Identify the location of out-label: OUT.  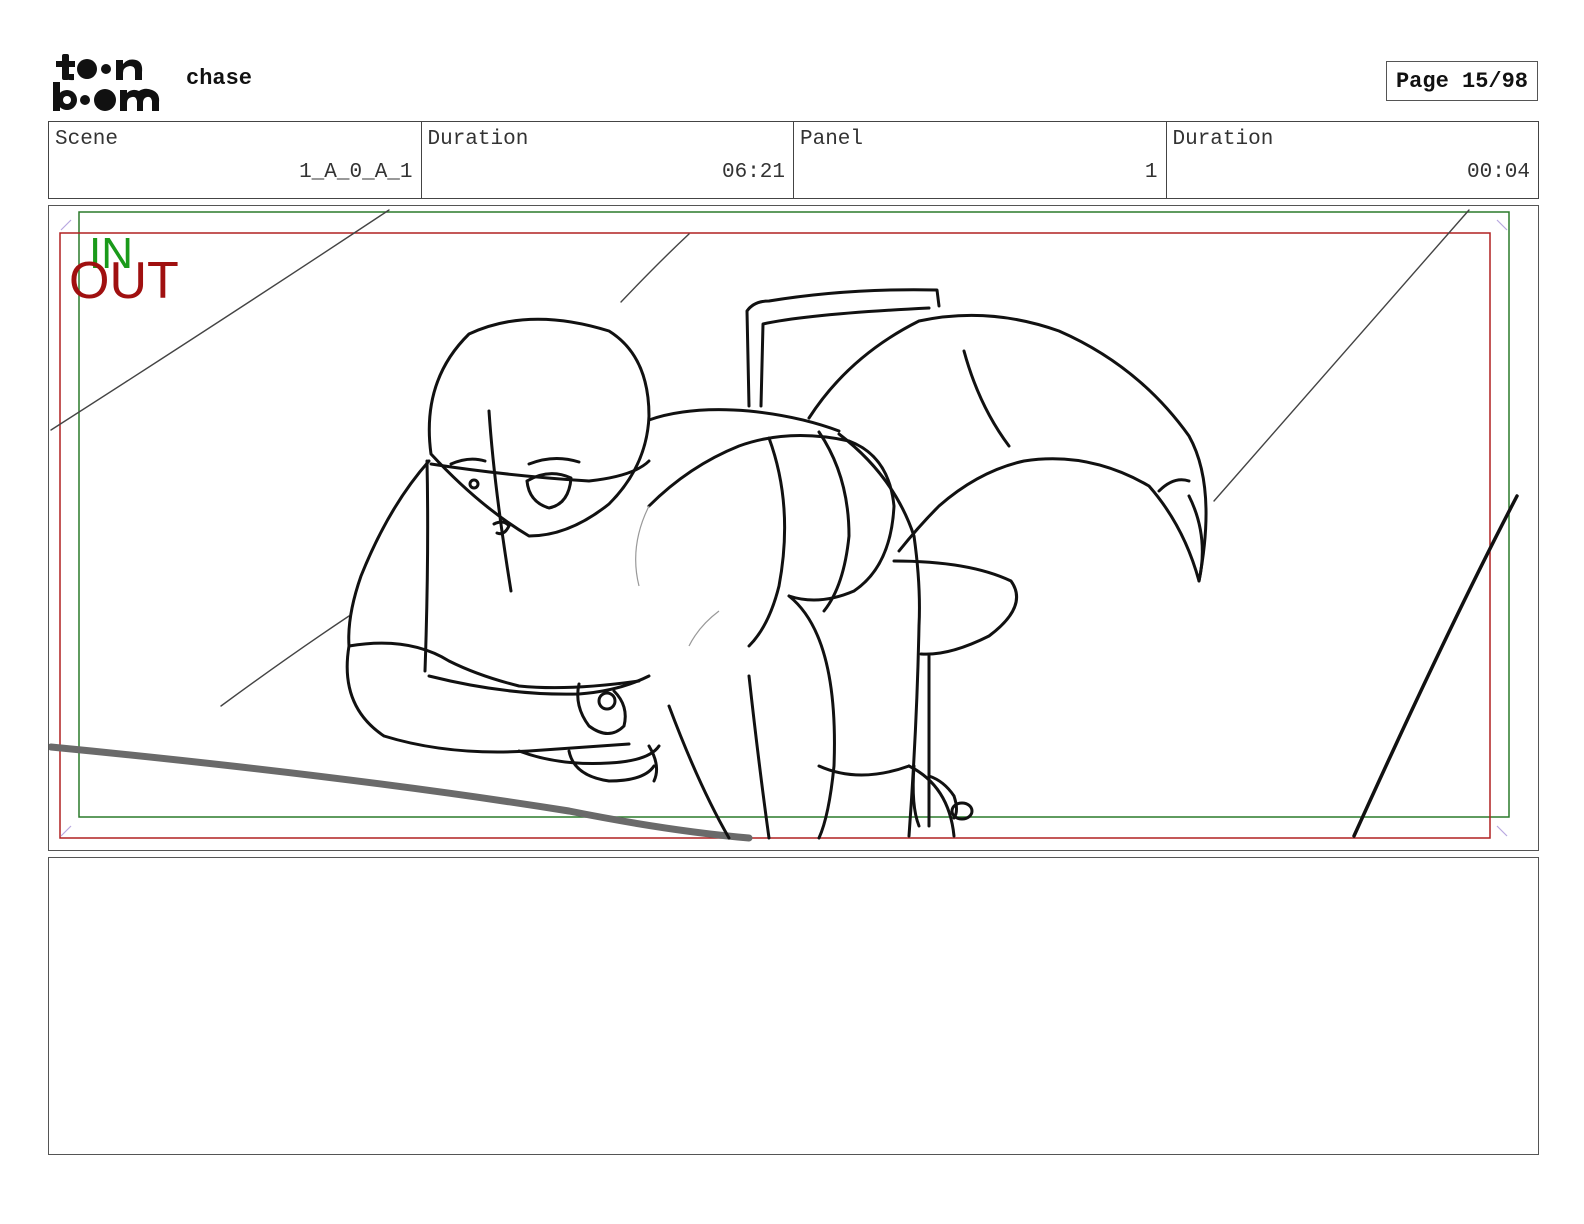
(124, 281).